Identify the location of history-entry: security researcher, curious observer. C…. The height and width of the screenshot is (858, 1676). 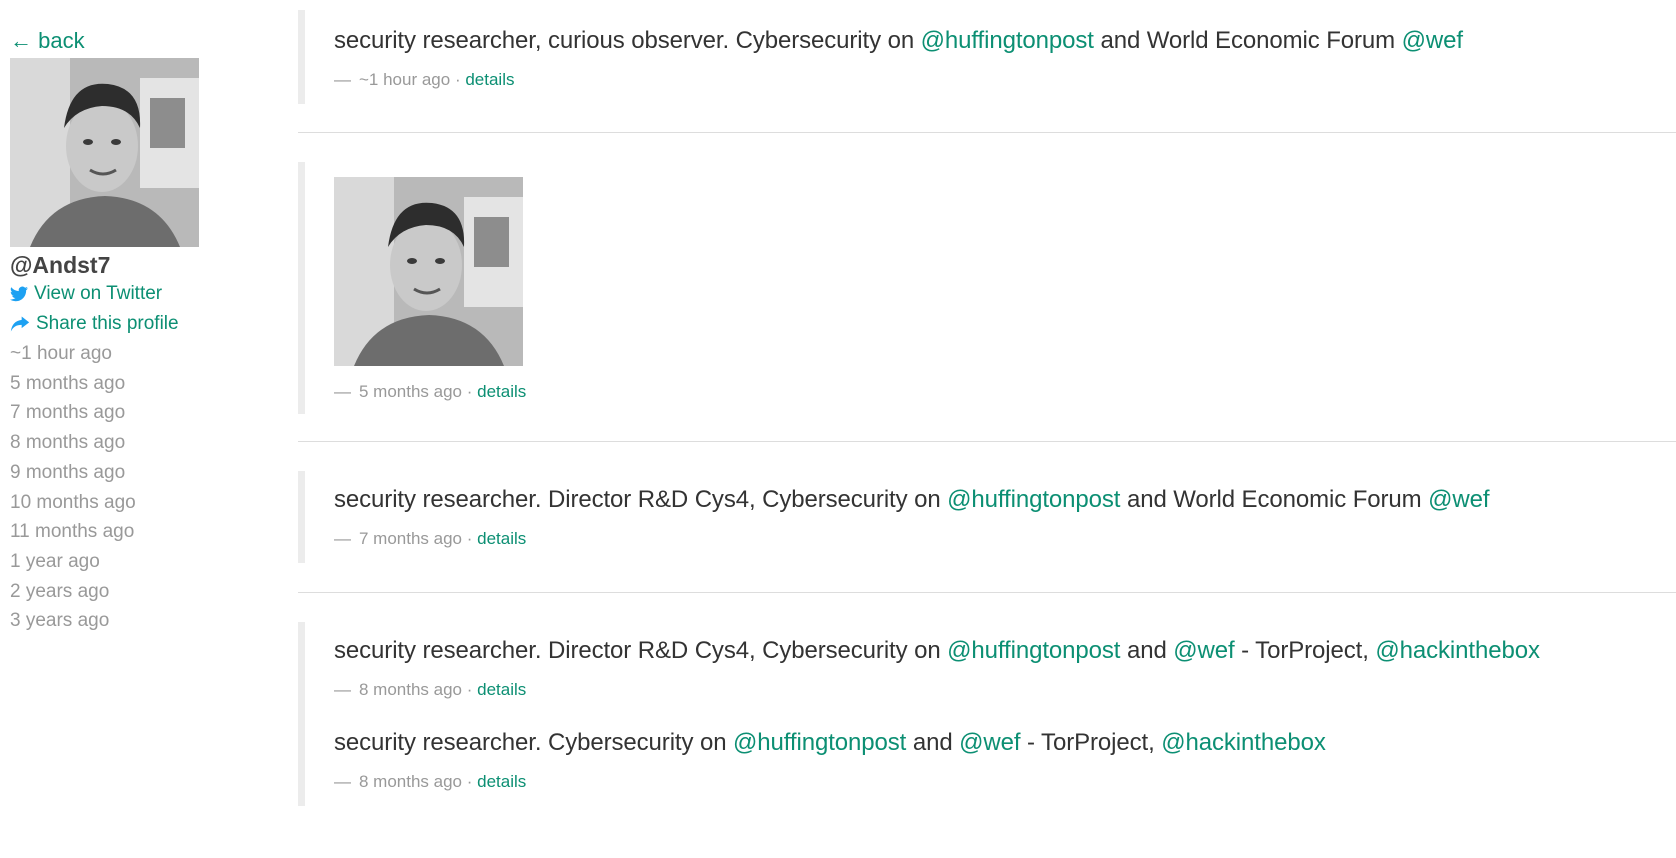
(987, 57).